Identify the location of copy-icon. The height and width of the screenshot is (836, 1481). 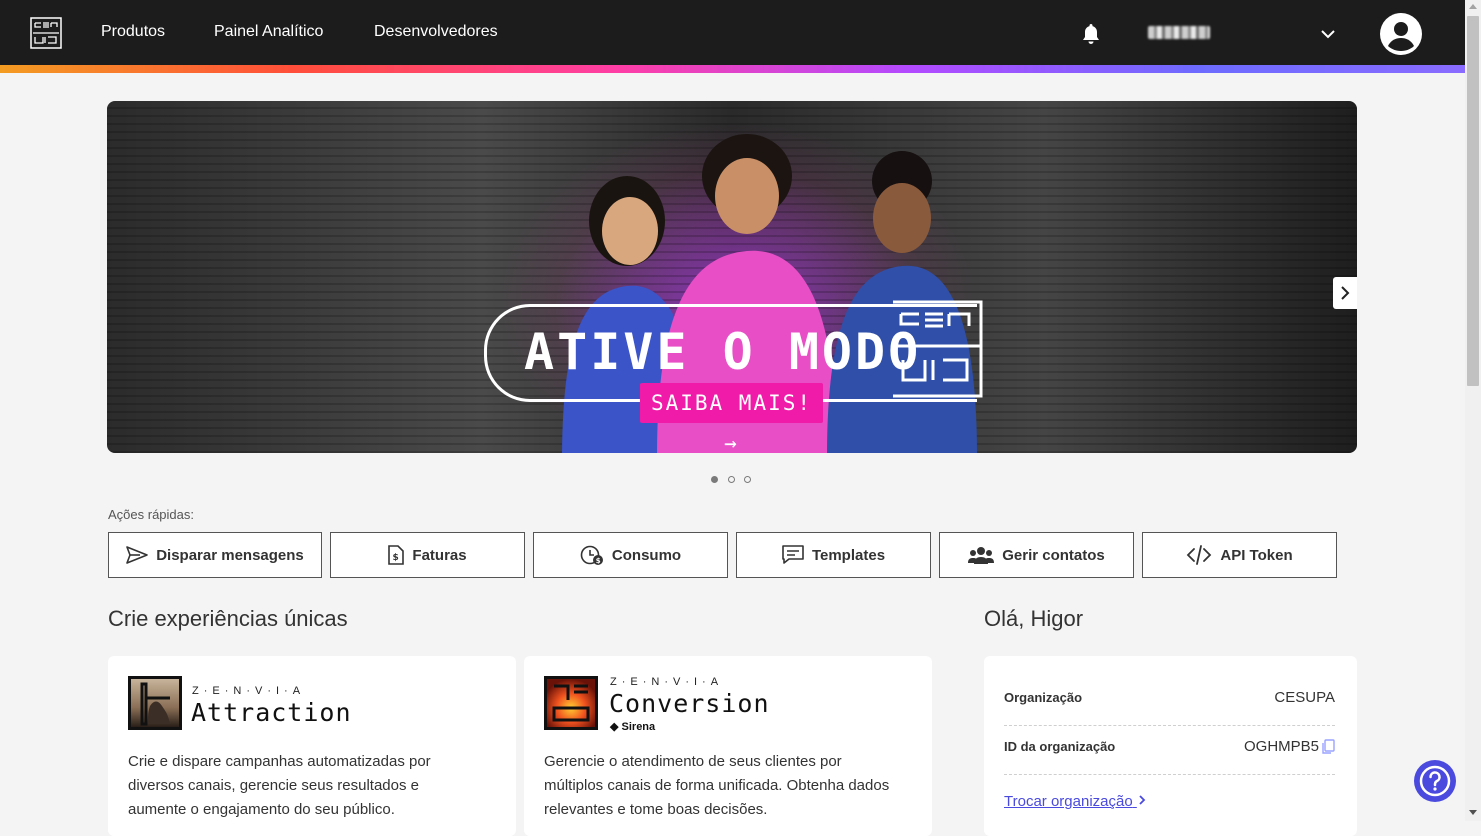
(1328, 747).